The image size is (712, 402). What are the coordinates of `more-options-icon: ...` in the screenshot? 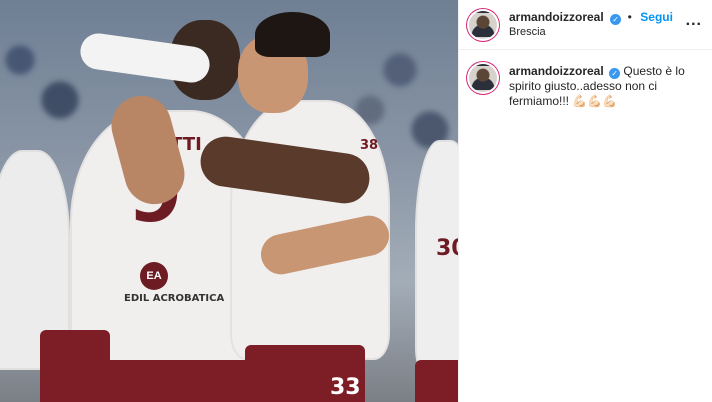 It's located at (694, 21).